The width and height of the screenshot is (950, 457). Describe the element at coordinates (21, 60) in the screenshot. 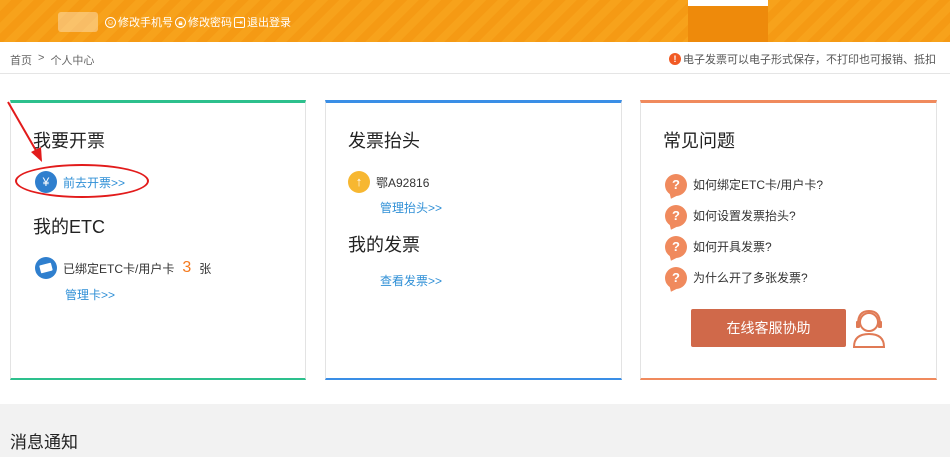

I see `breadcrumb-home: 首页` at that location.